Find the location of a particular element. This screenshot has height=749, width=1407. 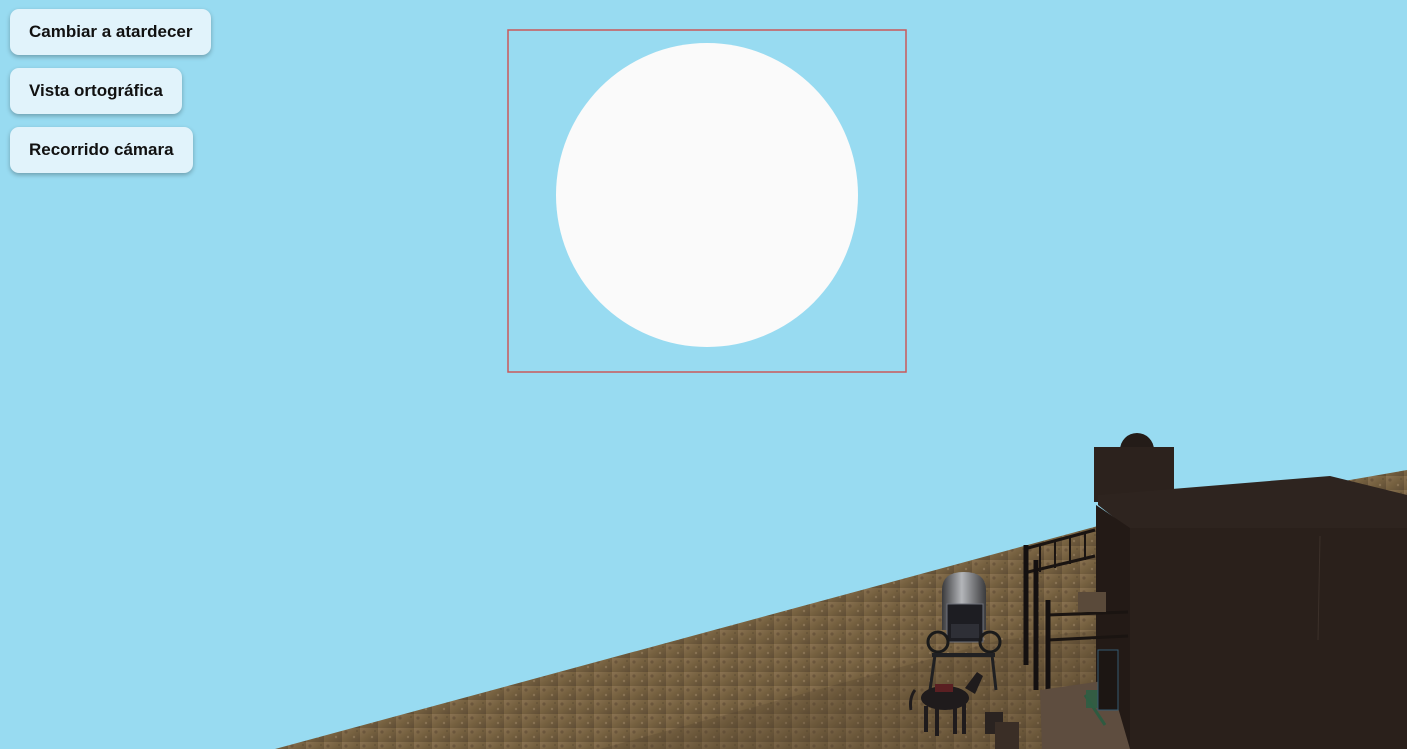

orthographic-view-button: Vista ortográfica is located at coordinates (96, 91).